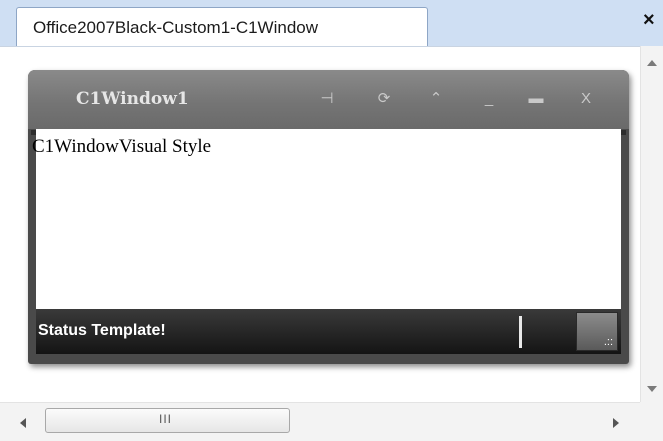 The height and width of the screenshot is (441, 663). What do you see at coordinates (608, 342) in the screenshot?
I see `resize-grip-icon: .::` at bounding box center [608, 342].